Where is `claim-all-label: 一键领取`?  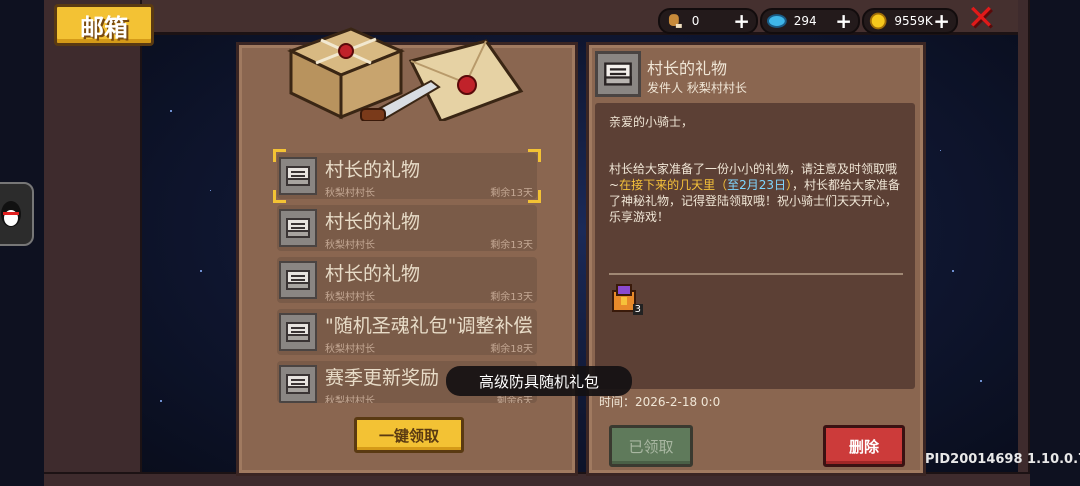 claim-all-label: 一键领取 is located at coordinates (408, 435).